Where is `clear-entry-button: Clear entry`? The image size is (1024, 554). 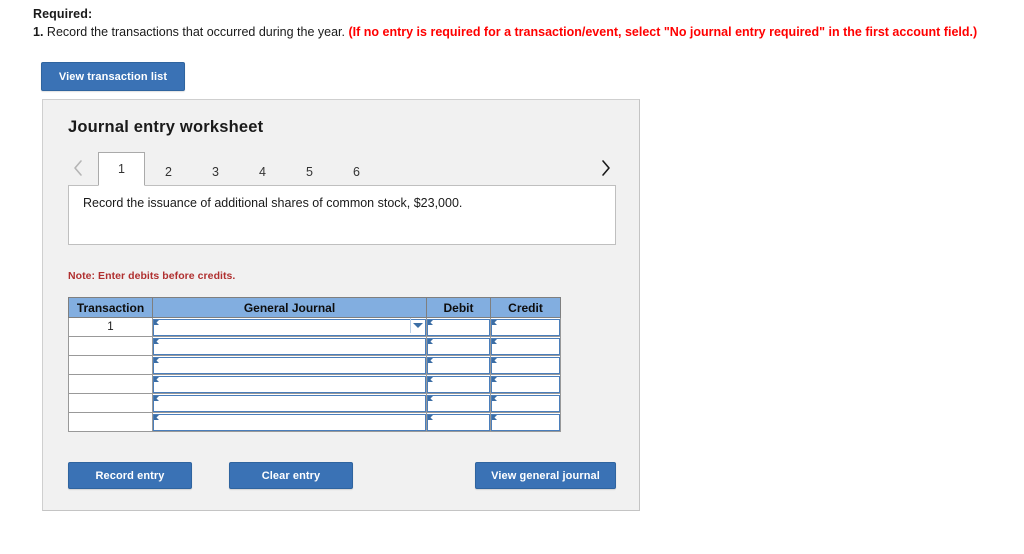 clear-entry-button: Clear entry is located at coordinates (291, 475).